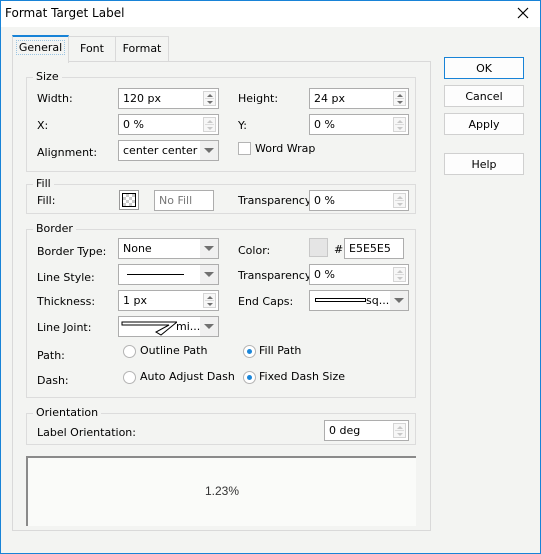  I want to click on cancel-button: Cancel, so click(484, 96).